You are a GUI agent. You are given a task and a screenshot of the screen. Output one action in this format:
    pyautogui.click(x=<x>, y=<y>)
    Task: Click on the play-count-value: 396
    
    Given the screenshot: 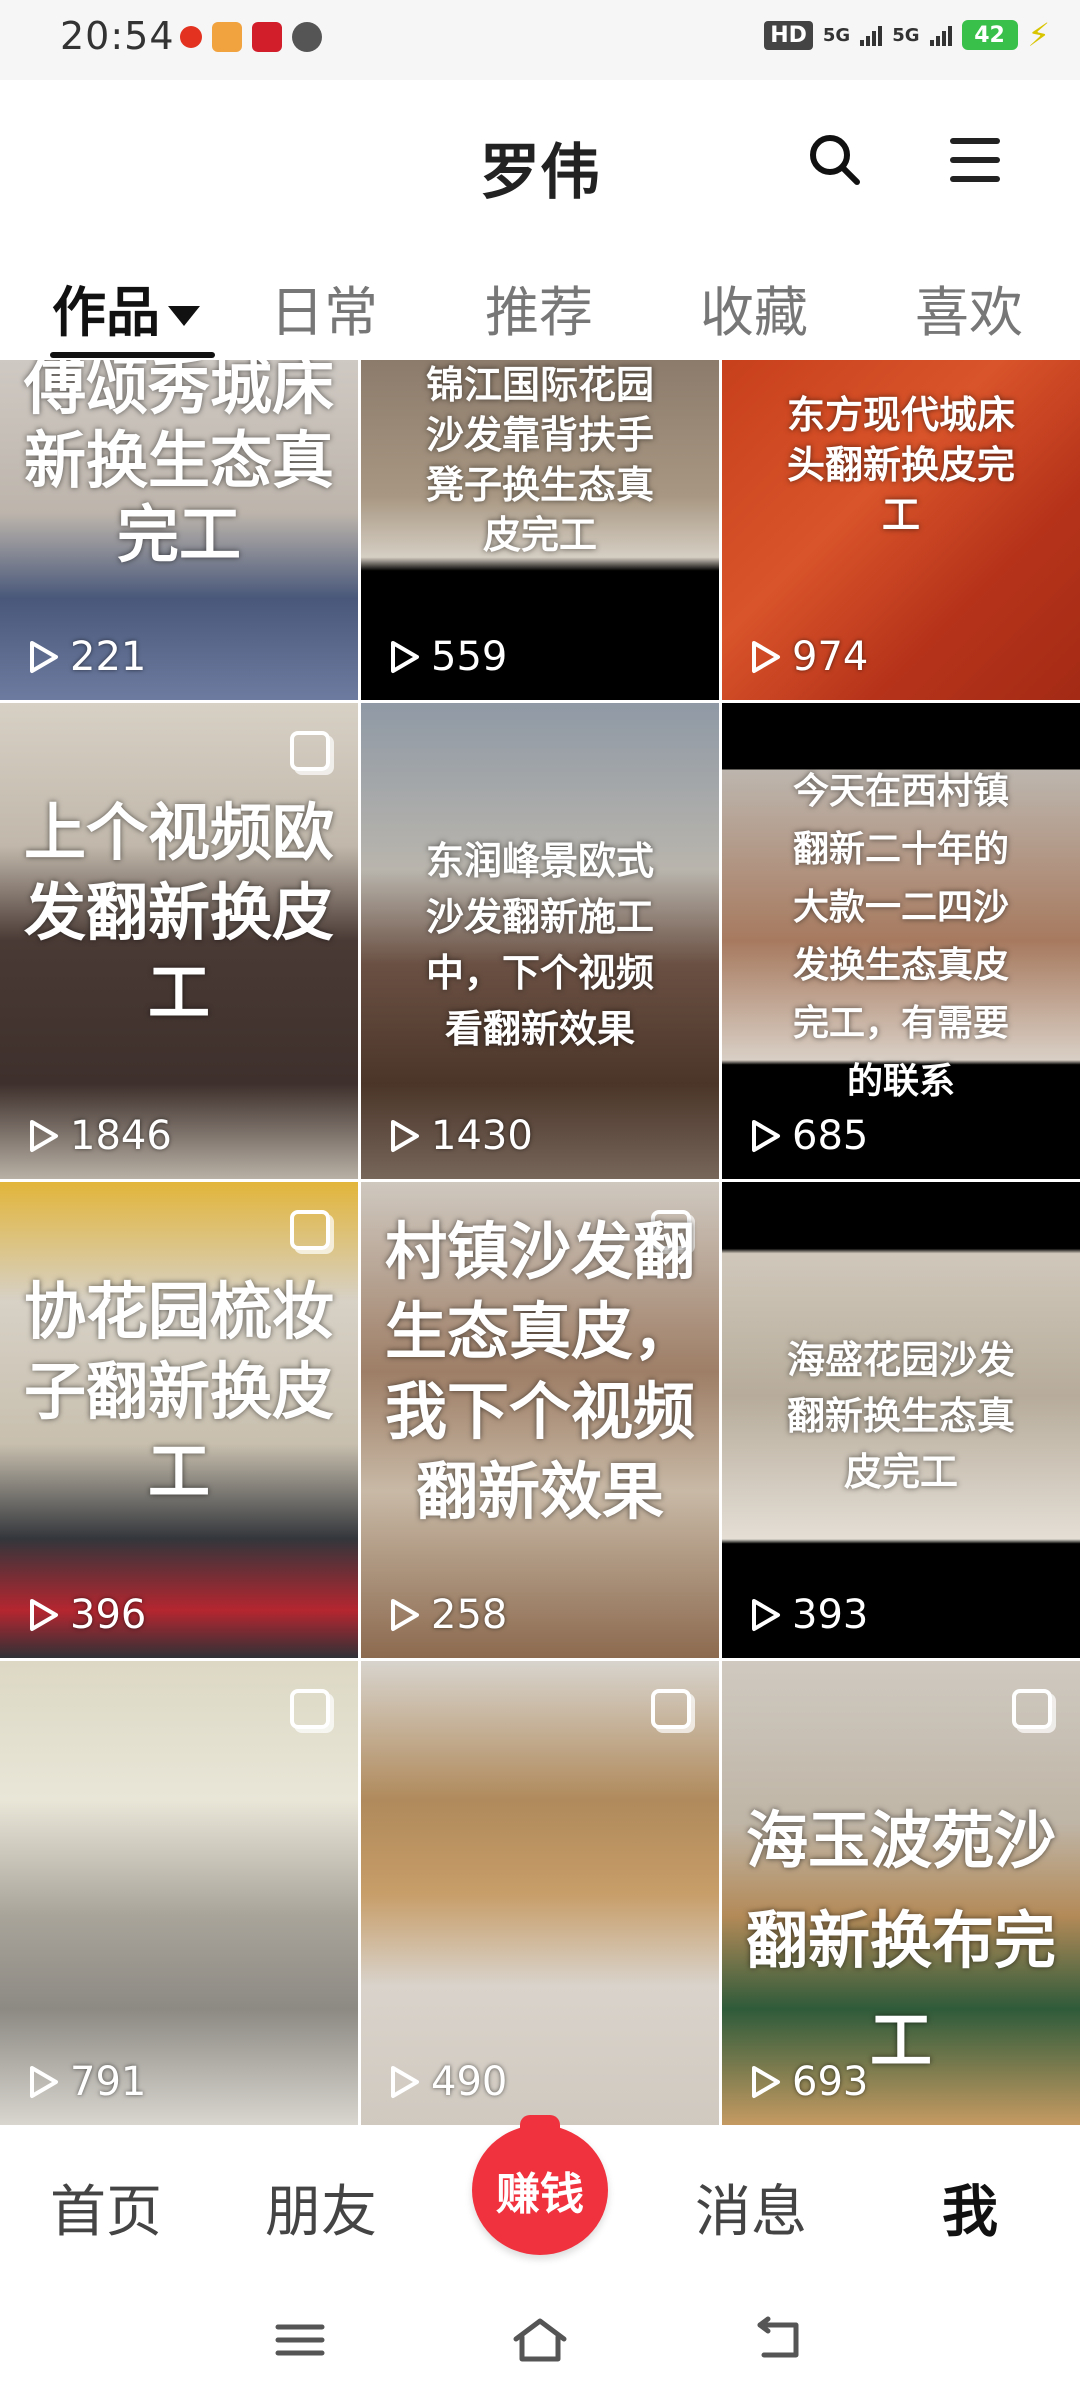 What is the action you would take?
    pyautogui.click(x=108, y=1615)
    